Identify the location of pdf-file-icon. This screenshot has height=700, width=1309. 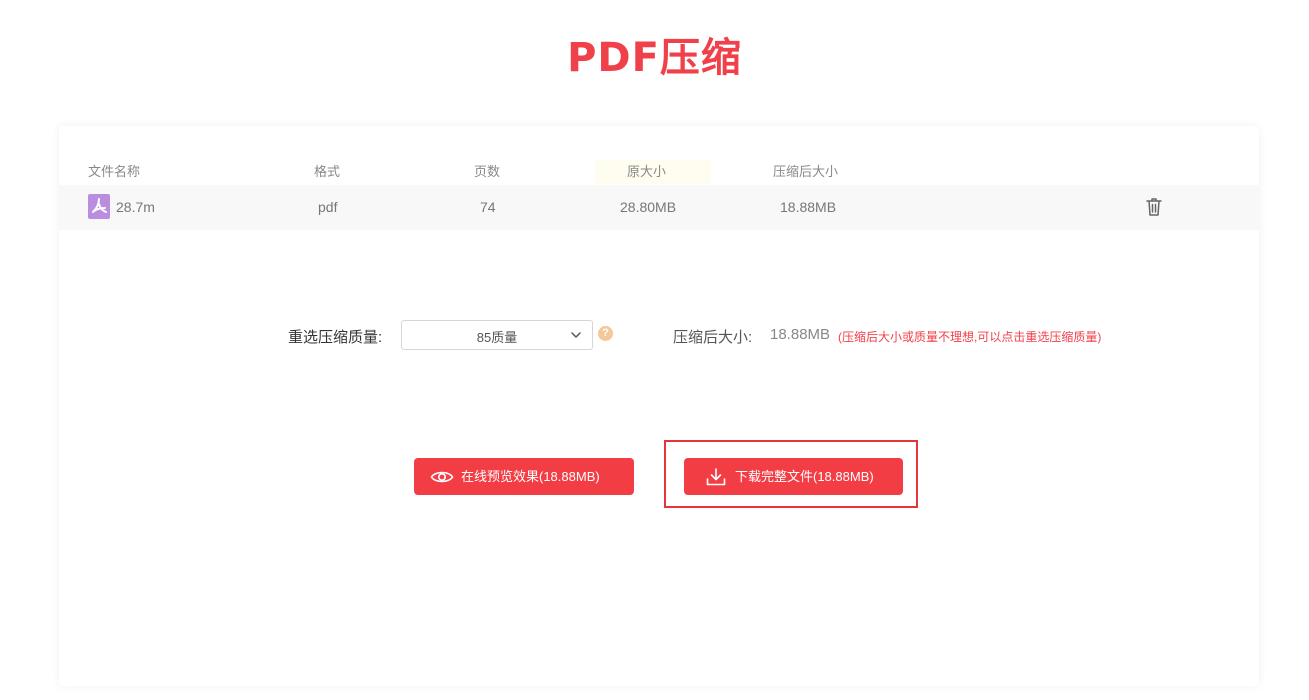
(99, 206).